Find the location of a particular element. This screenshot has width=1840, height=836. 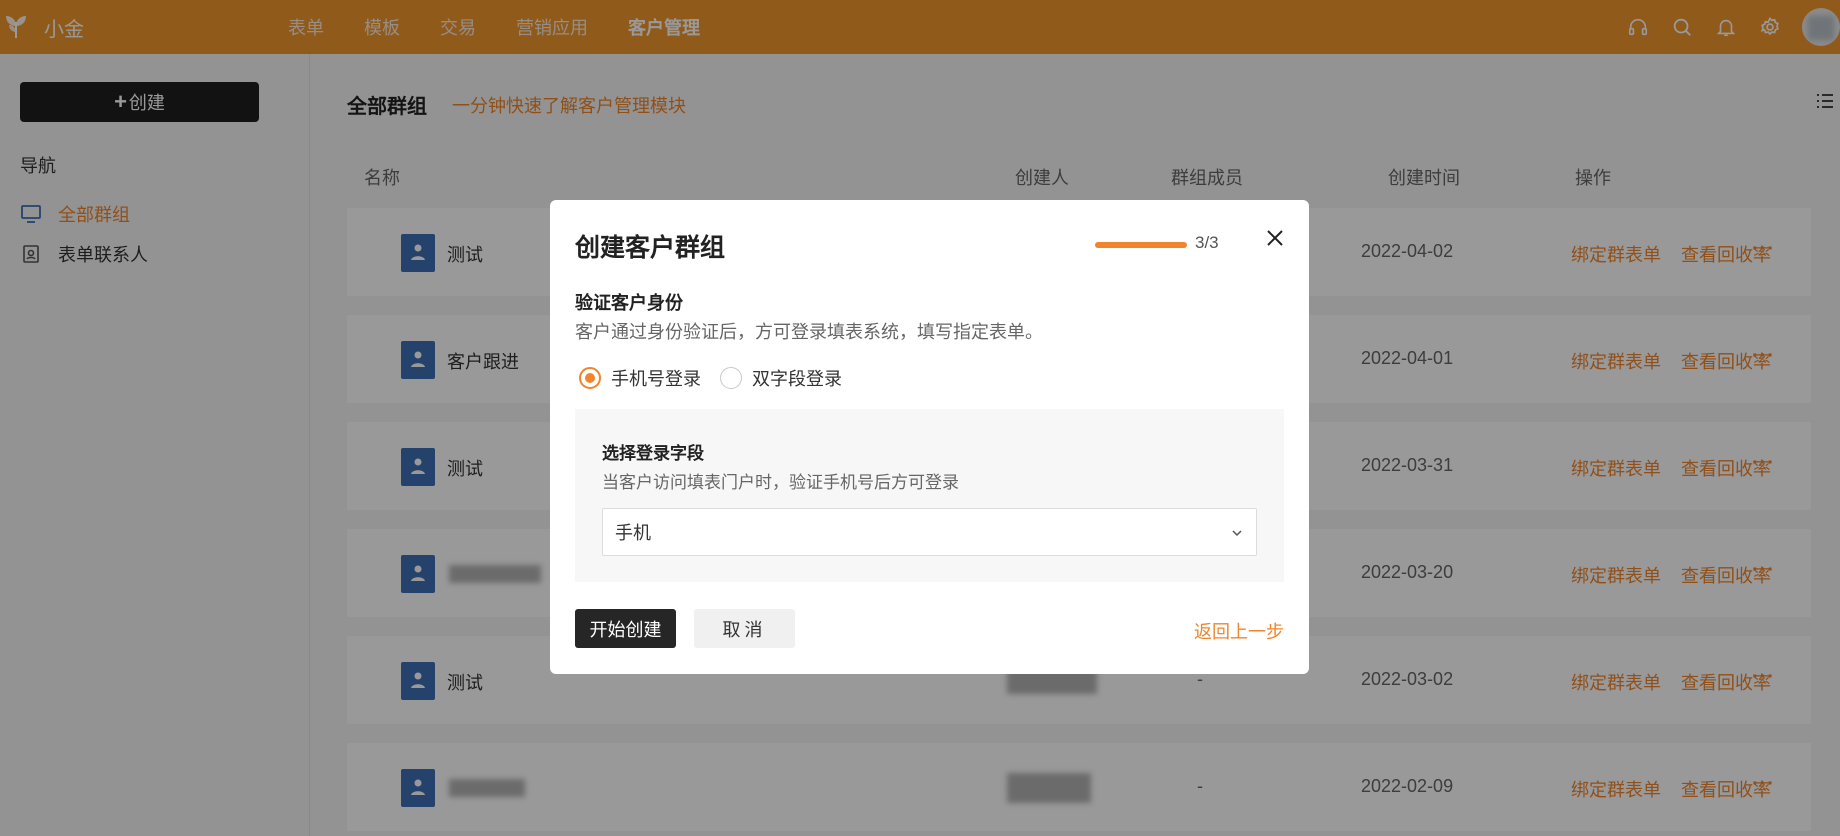

chevron-down-icon is located at coordinates (1237, 533).